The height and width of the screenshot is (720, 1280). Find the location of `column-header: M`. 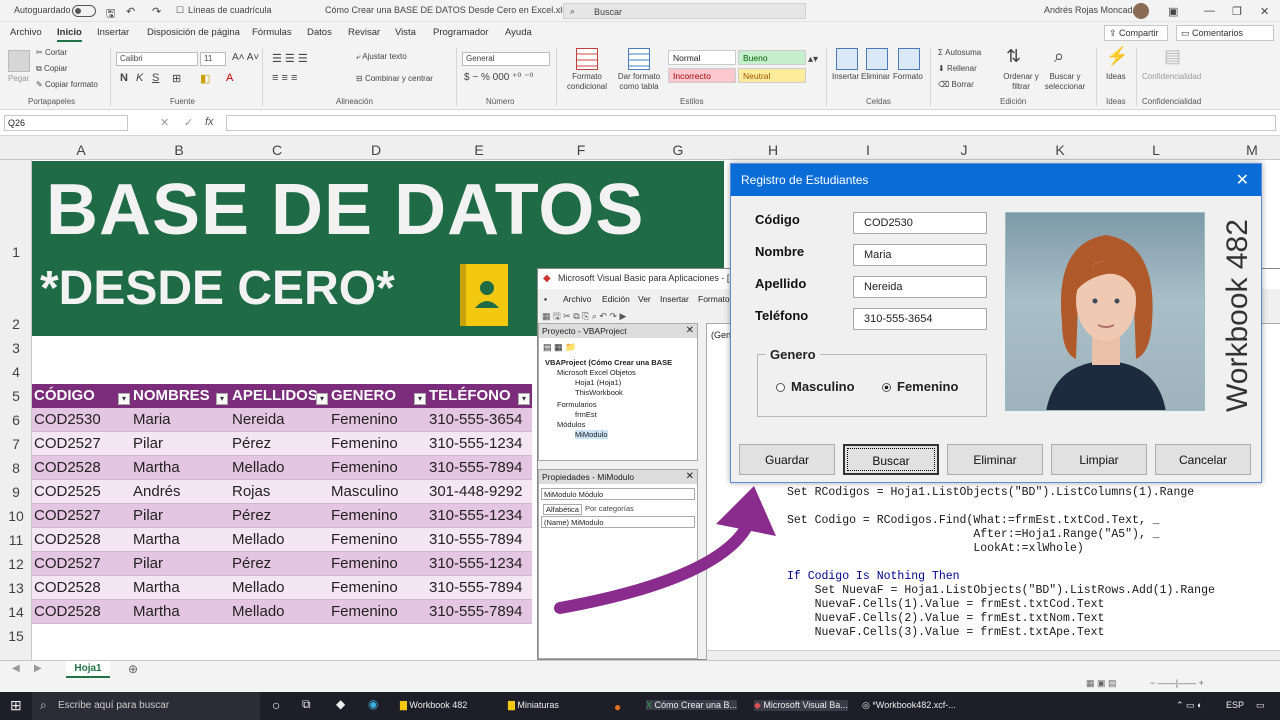

column-header: M is located at coordinates (1242, 150).